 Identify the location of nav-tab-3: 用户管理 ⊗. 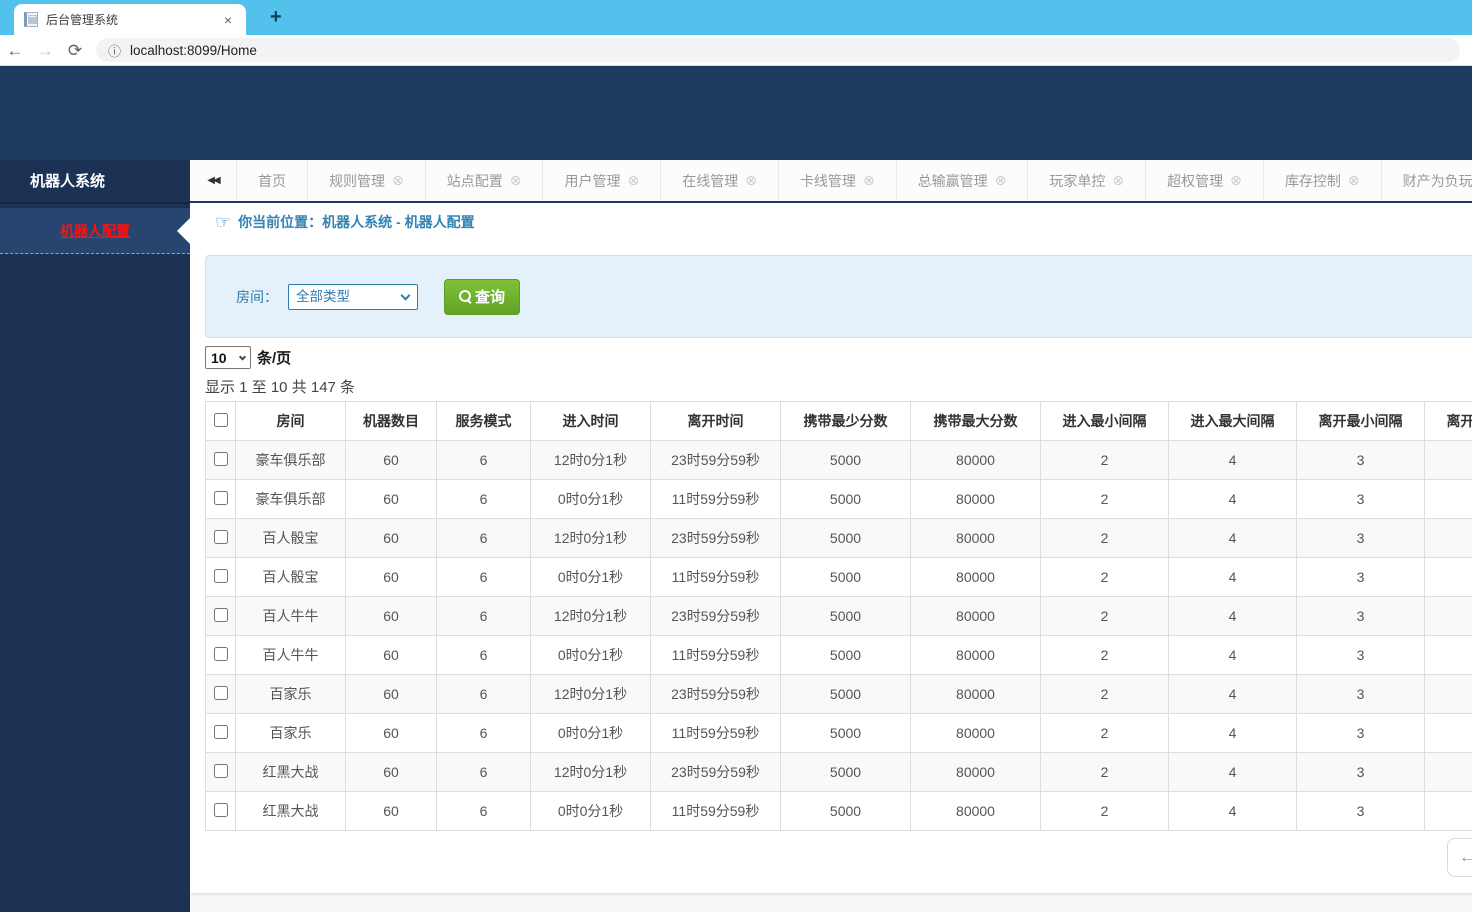
(602, 180).